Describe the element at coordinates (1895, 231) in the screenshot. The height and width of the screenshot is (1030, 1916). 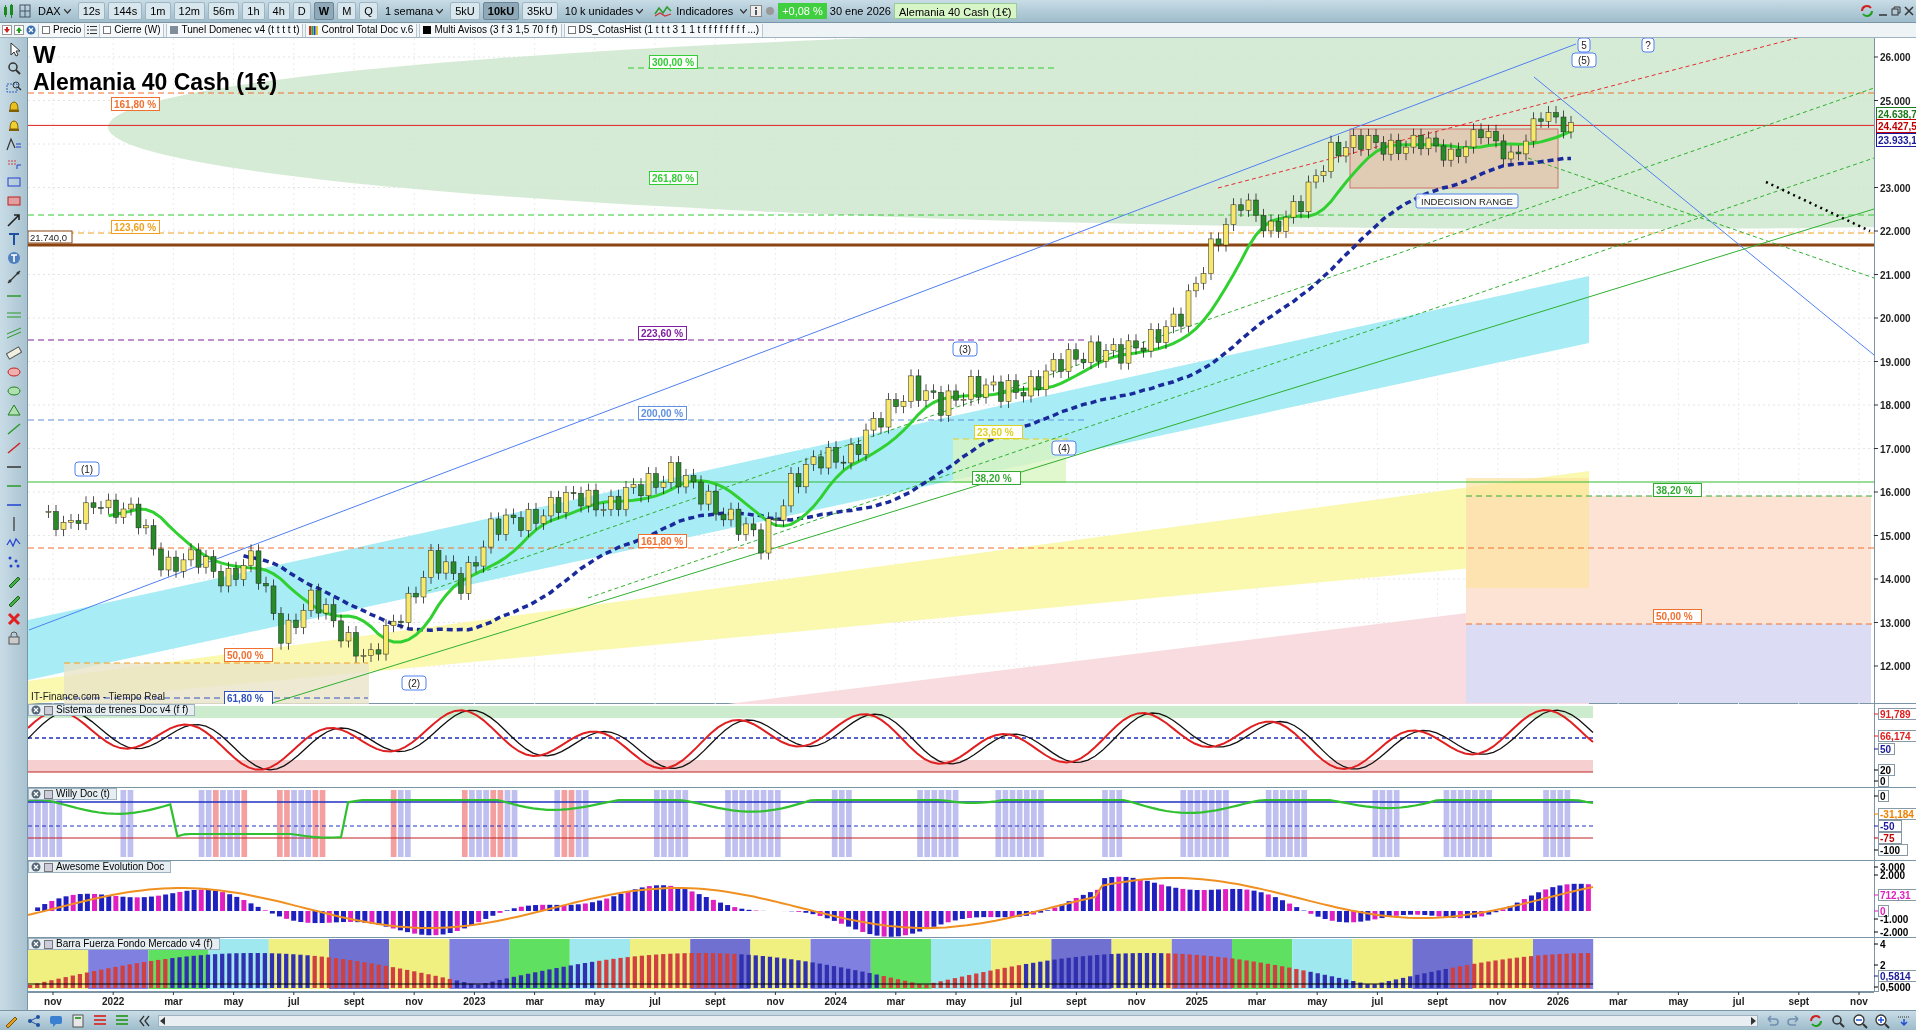
I see `axis-label: 22.000` at that location.